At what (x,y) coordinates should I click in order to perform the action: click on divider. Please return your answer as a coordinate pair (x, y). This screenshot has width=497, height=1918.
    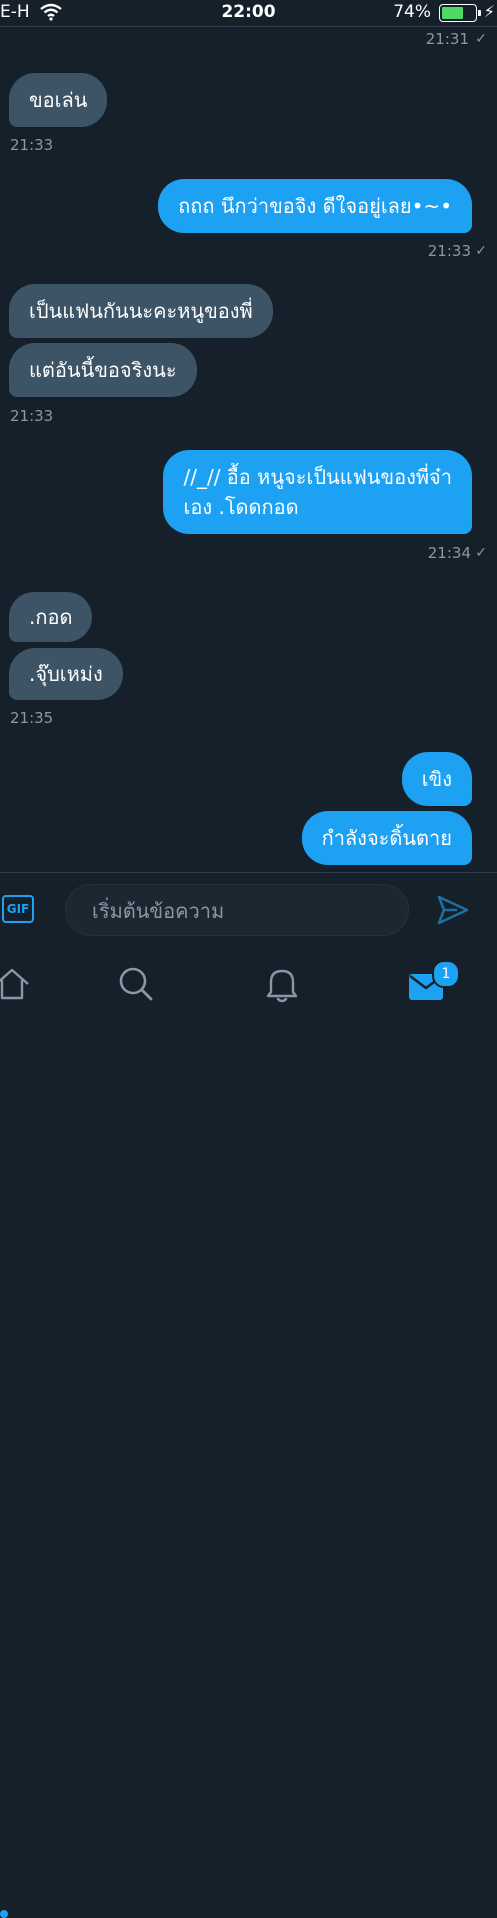
    Looking at the image, I should click on (248, 26).